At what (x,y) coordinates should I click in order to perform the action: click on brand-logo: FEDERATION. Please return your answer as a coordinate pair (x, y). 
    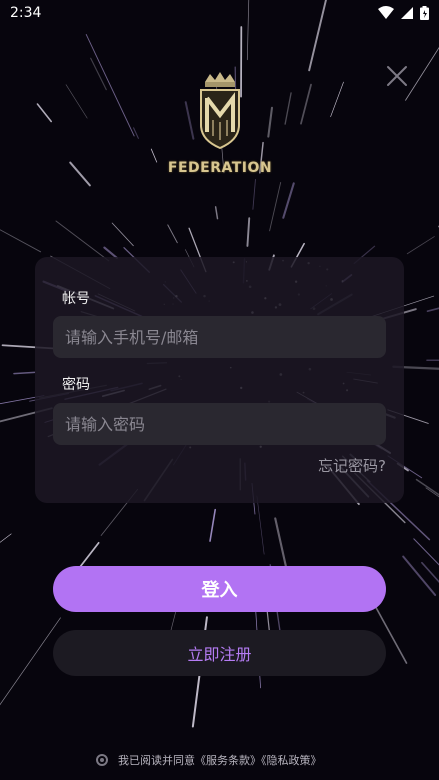
    Looking at the image, I should click on (220, 127).